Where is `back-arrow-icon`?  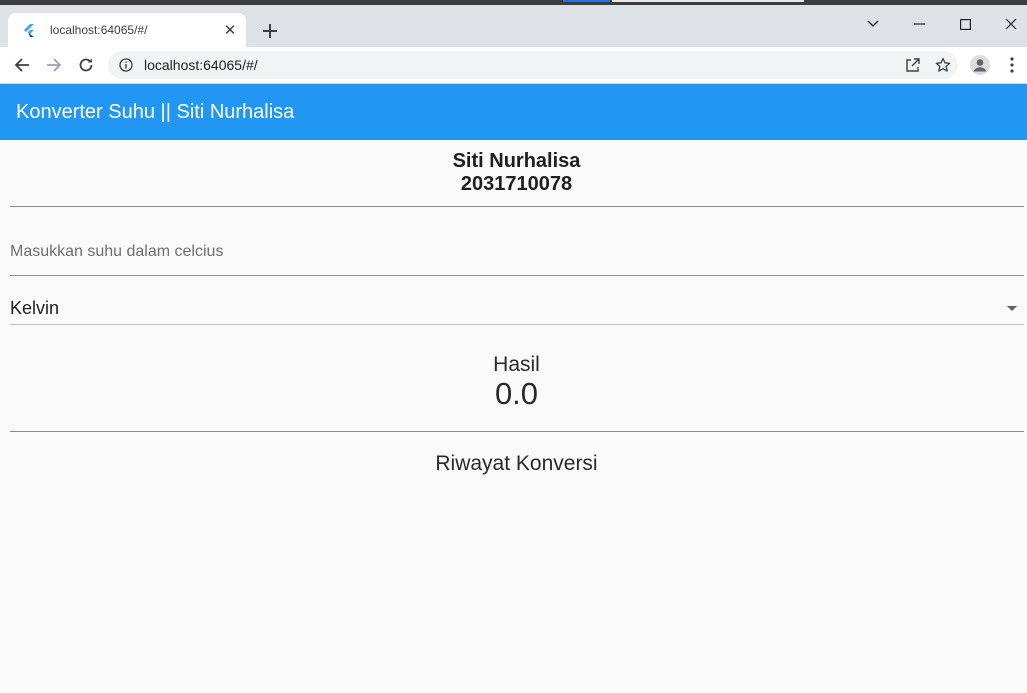
back-arrow-icon is located at coordinates (22, 65).